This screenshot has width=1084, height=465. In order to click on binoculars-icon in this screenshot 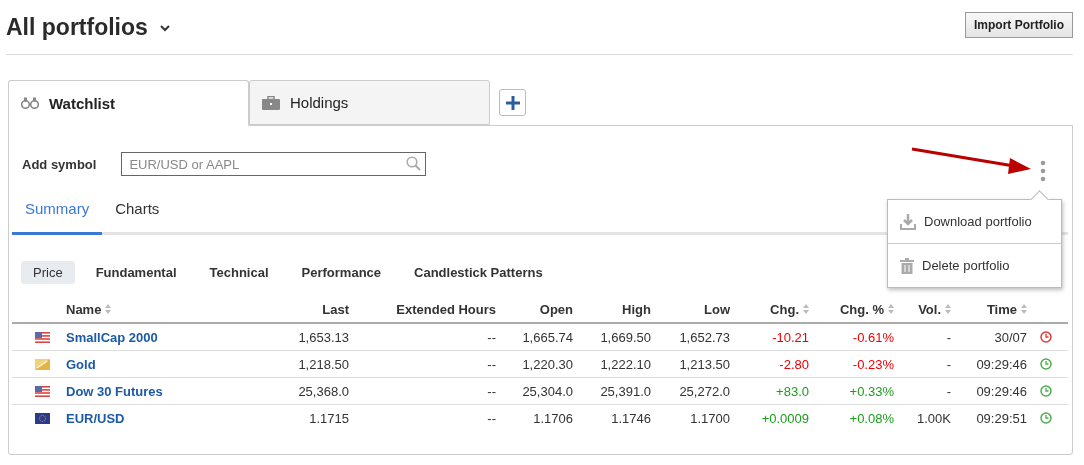, I will do `click(30, 103)`.